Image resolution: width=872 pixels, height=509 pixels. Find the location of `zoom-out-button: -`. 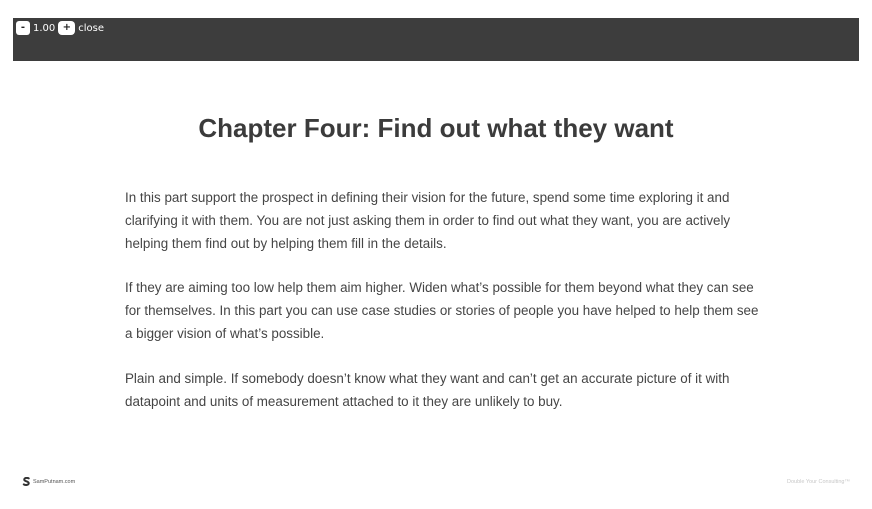

zoom-out-button: - is located at coordinates (23, 28).